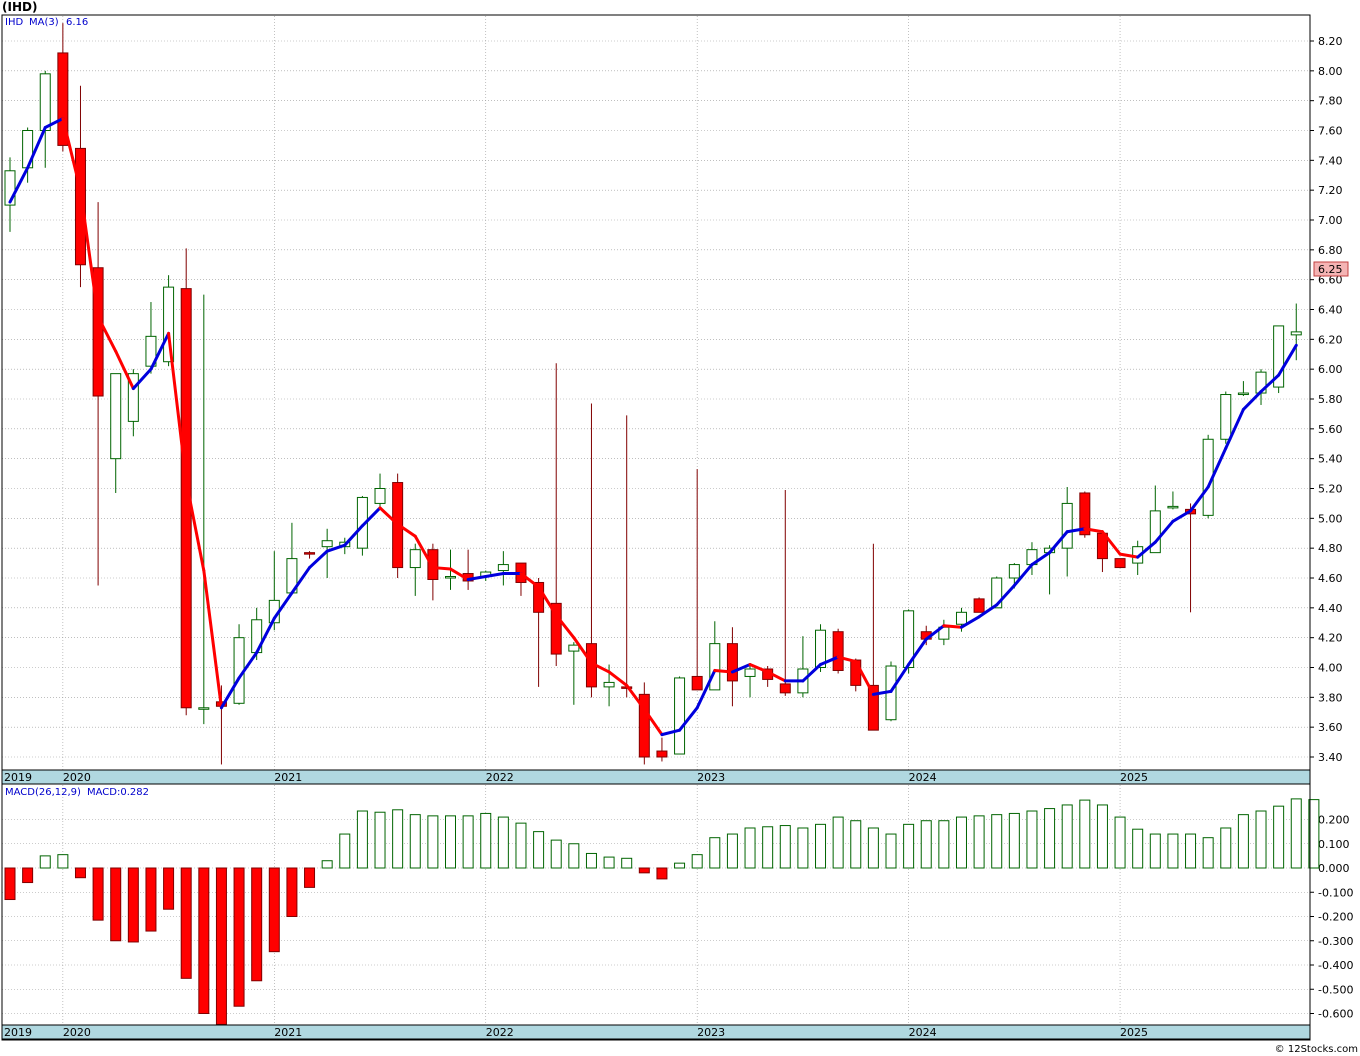  Describe the element at coordinates (1335, 917) in the screenshot. I see `macd-tick-label: -0.200` at that location.